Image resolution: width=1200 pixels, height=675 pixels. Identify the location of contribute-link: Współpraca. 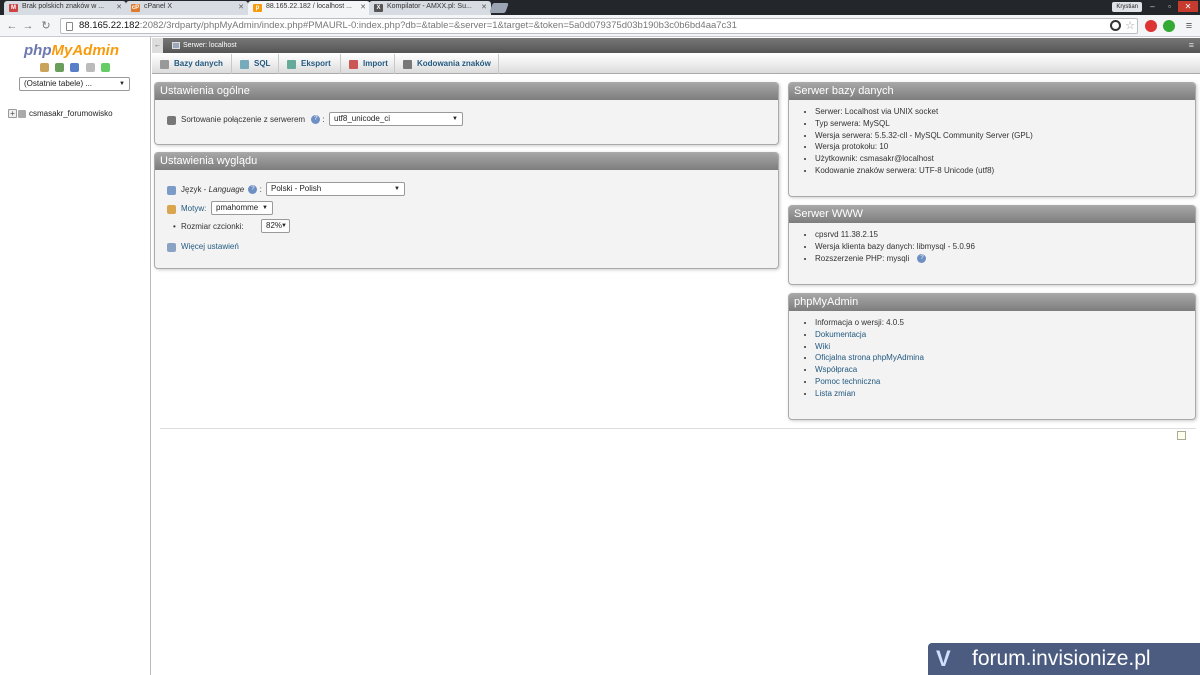
(836, 369).